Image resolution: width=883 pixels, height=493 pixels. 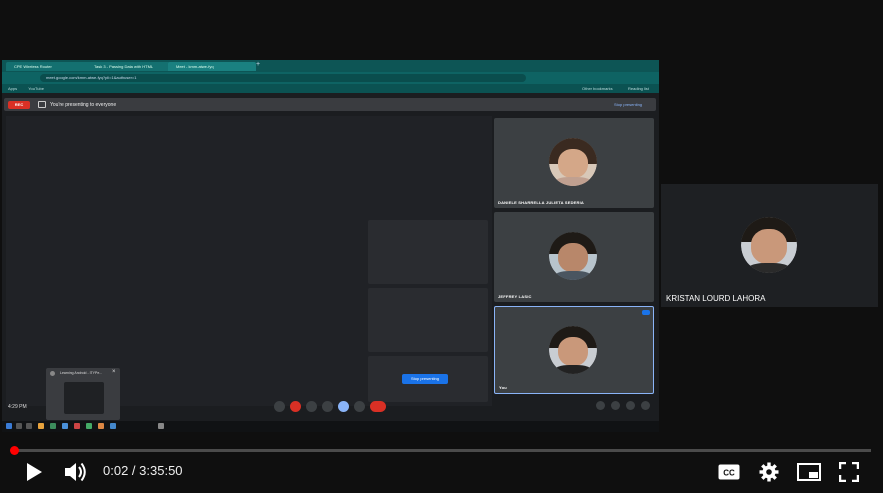 What do you see at coordinates (161, 426) in the screenshot?
I see `chrome-icon` at bounding box center [161, 426].